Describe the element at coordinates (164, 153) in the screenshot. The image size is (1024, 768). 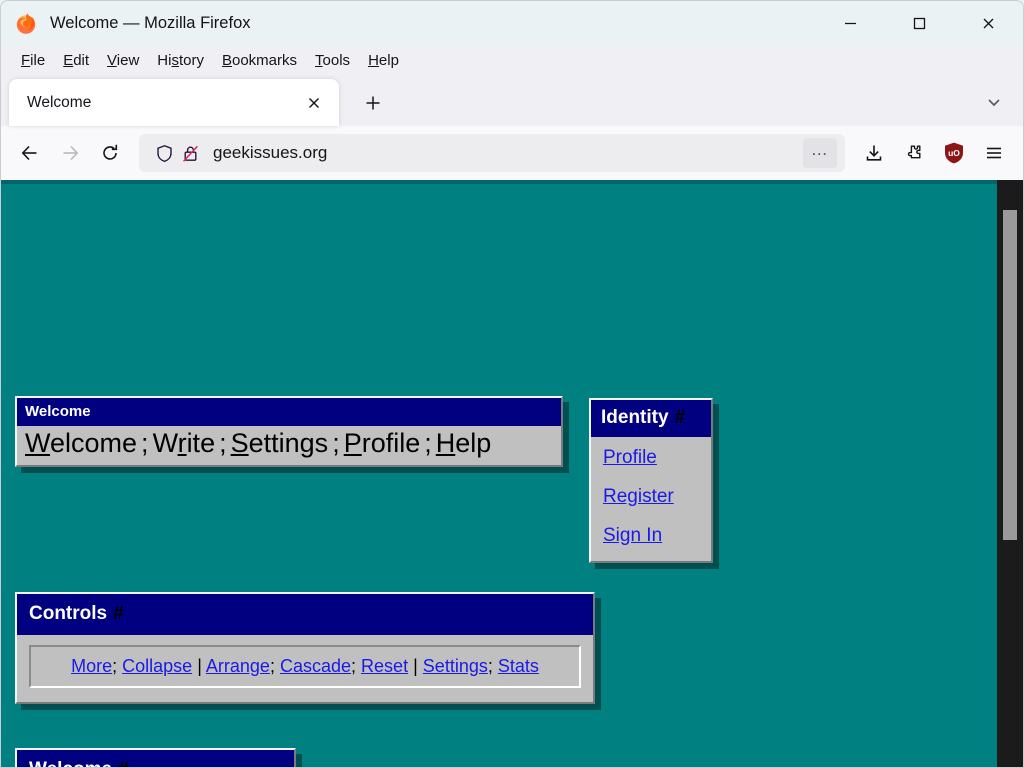
I see `shield-icon` at that location.